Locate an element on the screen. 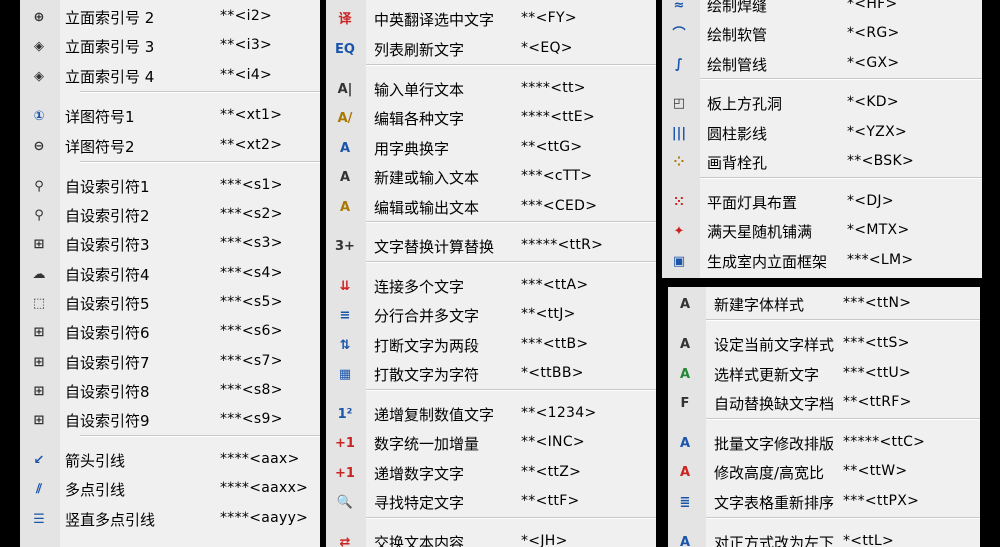 This screenshot has width=1000, height=547. menu-item-label: 文字替换计算替换 is located at coordinates (434, 247).